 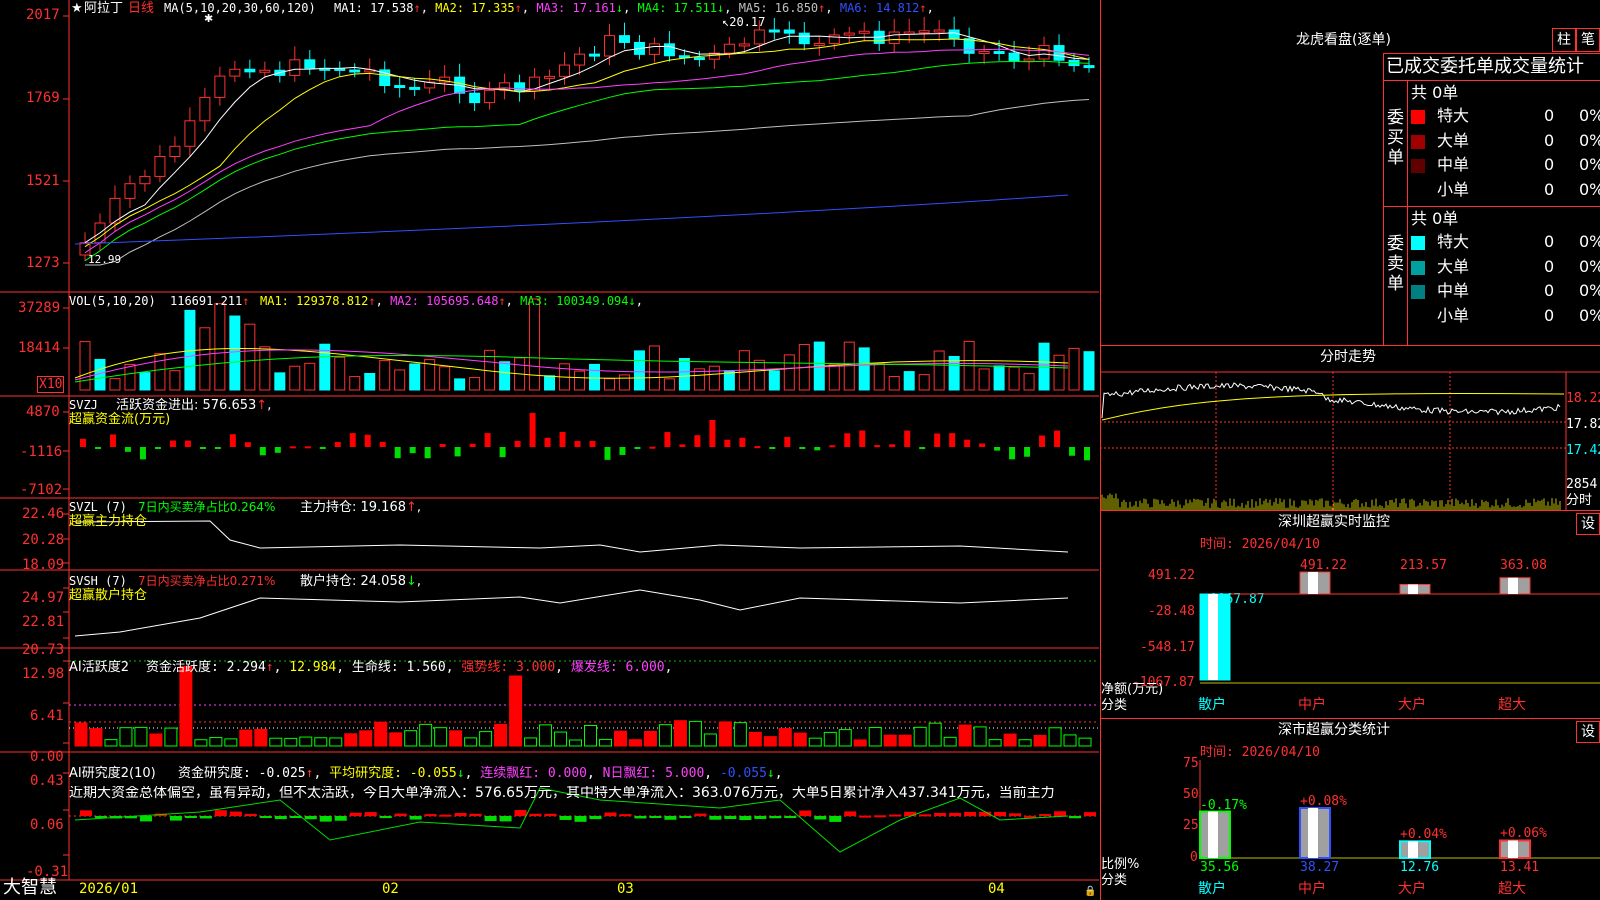 What do you see at coordinates (83, 405) in the screenshot?
I see `svzj-title: SVZJ` at bounding box center [83, 405].